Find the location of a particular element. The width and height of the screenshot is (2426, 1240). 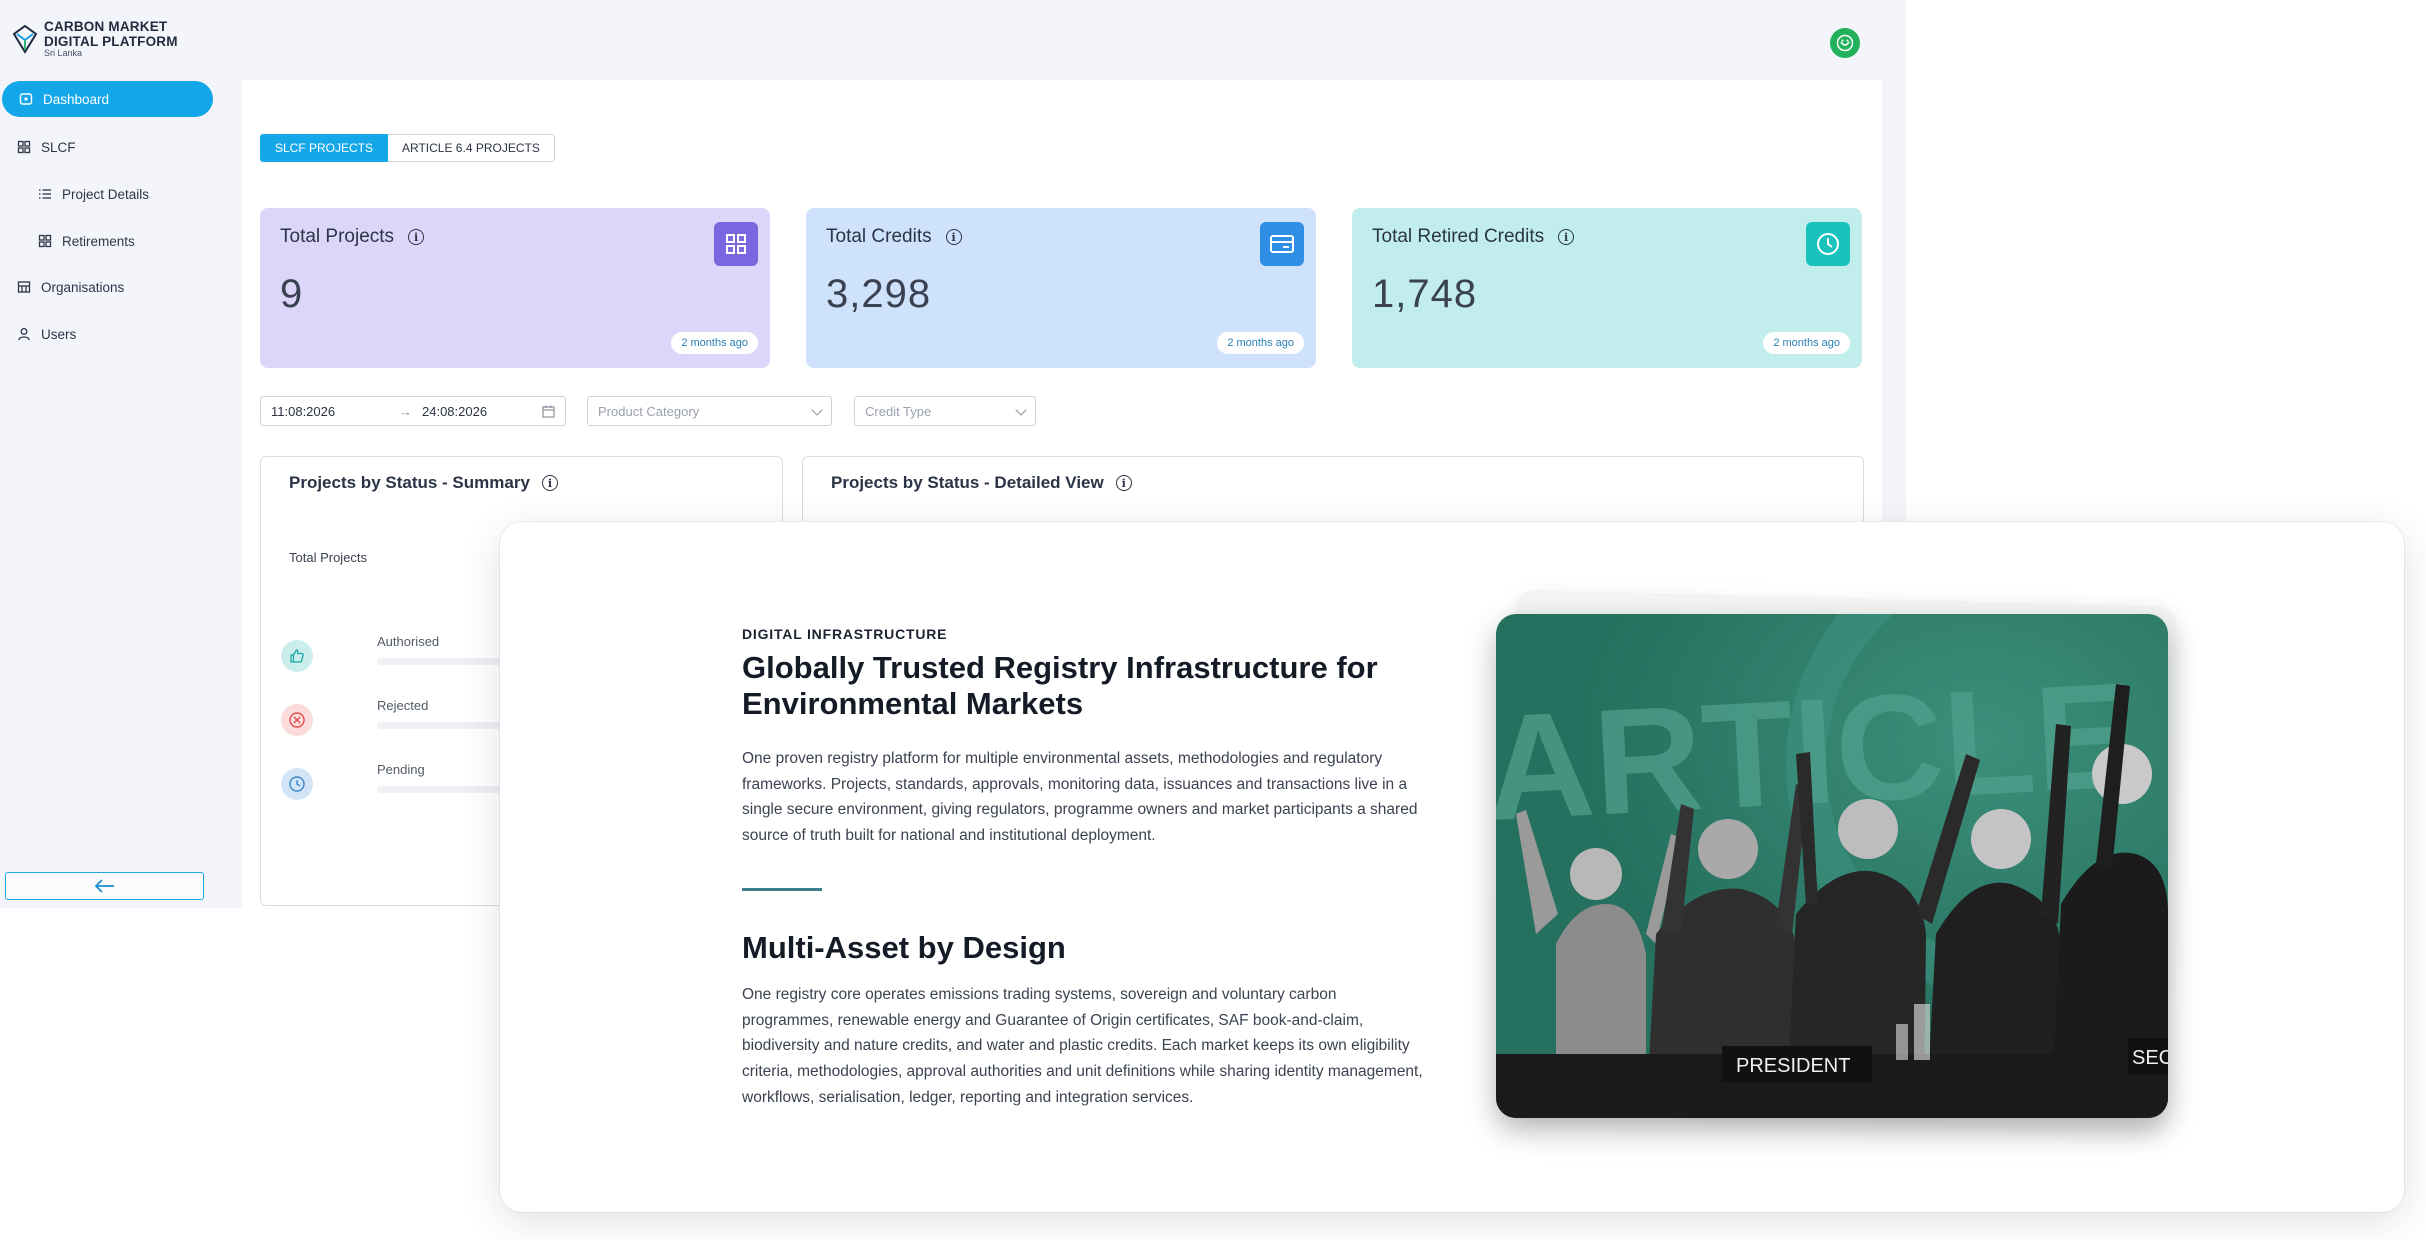

podium-label-secondary: SEC is located at coordinates (2150, 1058).